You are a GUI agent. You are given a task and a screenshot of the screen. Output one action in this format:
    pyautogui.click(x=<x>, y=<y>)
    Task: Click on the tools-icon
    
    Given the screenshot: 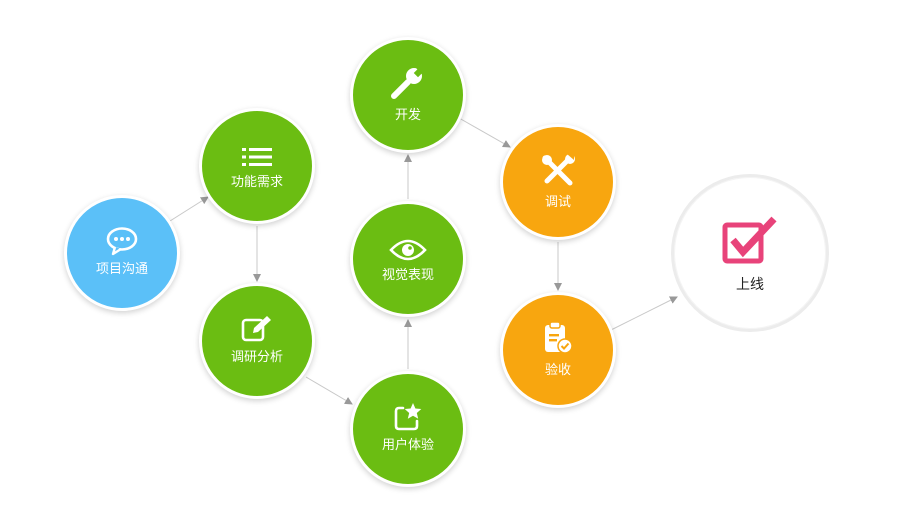 What is the action you would take?
    pyautogui.click(x=558, y=172)
    